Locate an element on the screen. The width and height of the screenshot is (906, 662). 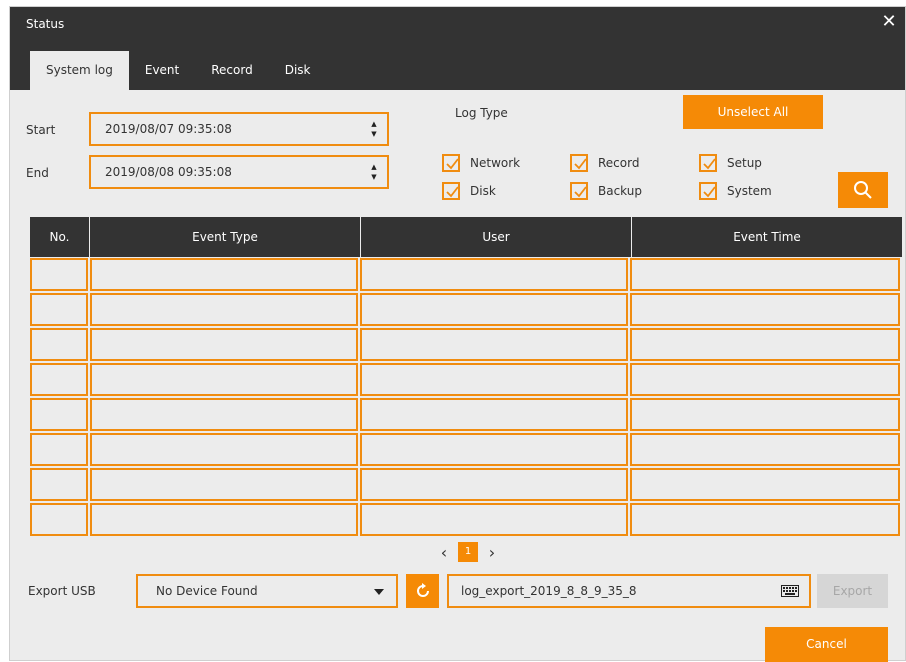
log-type-network-checkbox: Network is located at coordinates (481, 163).